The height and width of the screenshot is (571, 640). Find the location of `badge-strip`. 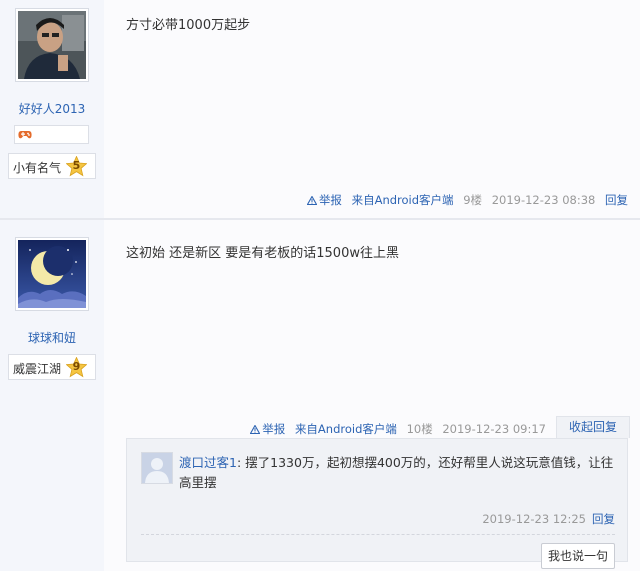

badge-strip is located at coordinates (51, 134).